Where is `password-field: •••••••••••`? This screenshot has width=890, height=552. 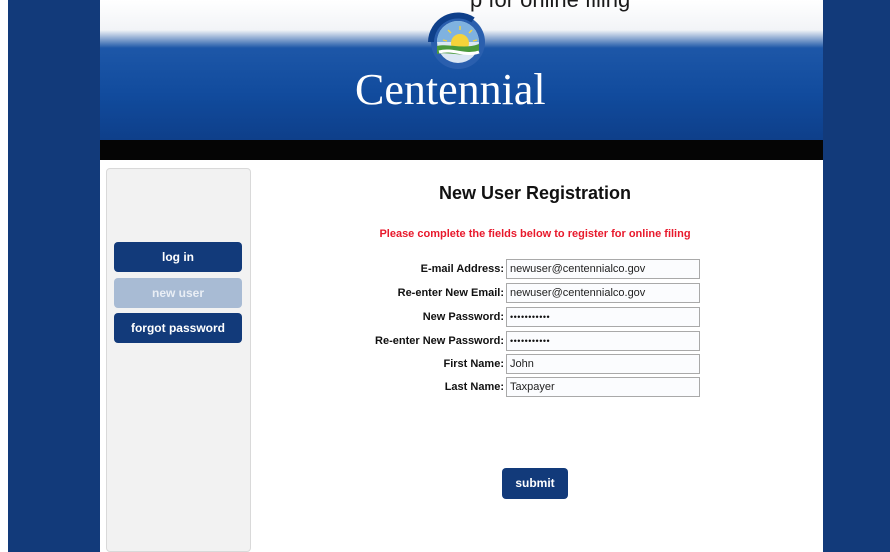
password-field: ••••••••••• is located at coordinates (603, 317).